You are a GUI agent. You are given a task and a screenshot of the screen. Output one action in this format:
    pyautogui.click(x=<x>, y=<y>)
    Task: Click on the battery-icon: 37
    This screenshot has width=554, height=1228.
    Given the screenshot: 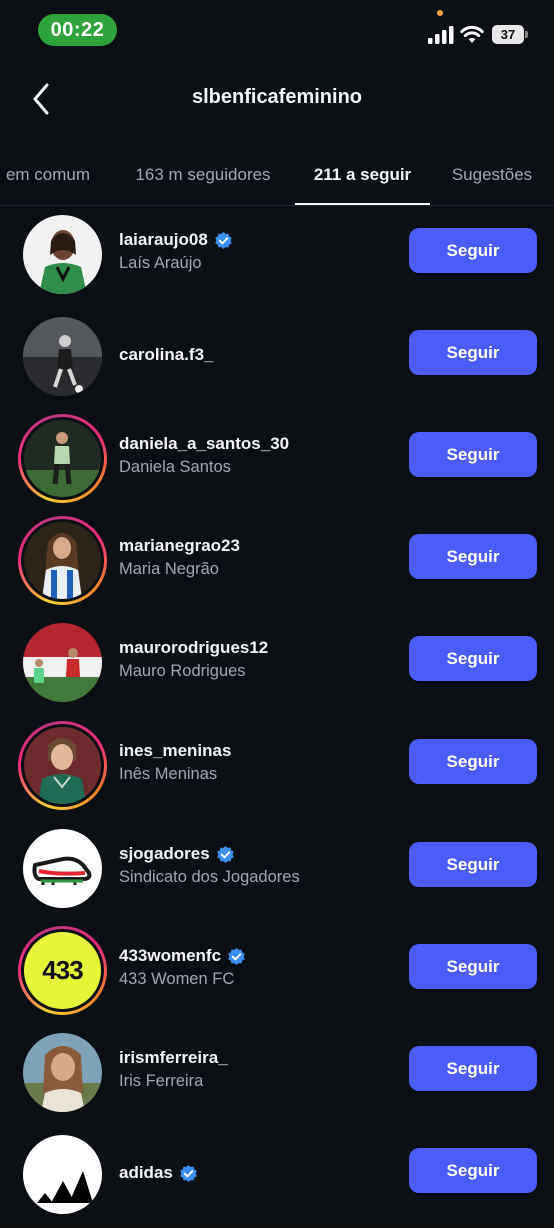 What is the action you would take?
    pyautogui.click(x=510, y=34)
    